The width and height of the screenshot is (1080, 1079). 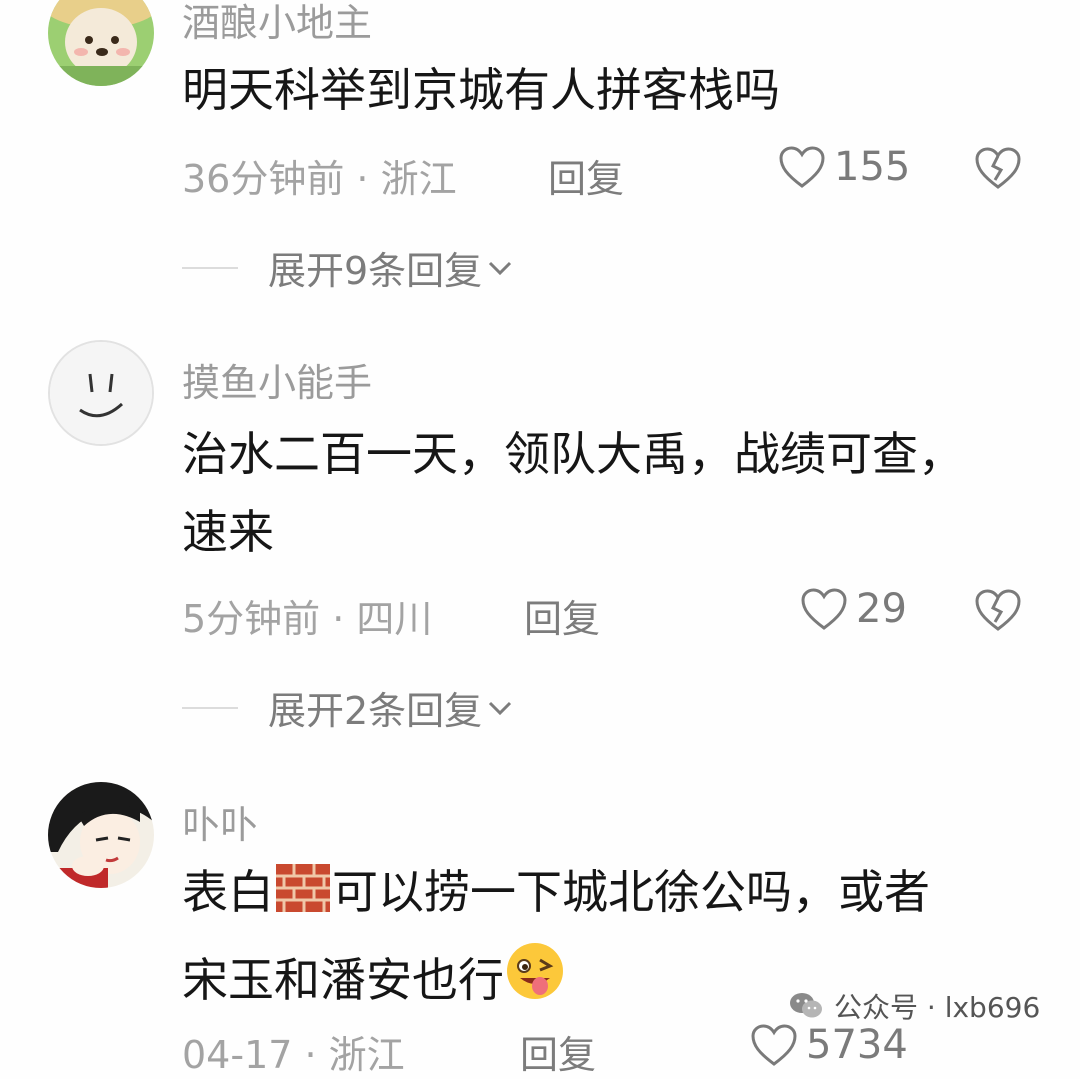 I want to click on like-button: 155, so click(x=844, y=167).